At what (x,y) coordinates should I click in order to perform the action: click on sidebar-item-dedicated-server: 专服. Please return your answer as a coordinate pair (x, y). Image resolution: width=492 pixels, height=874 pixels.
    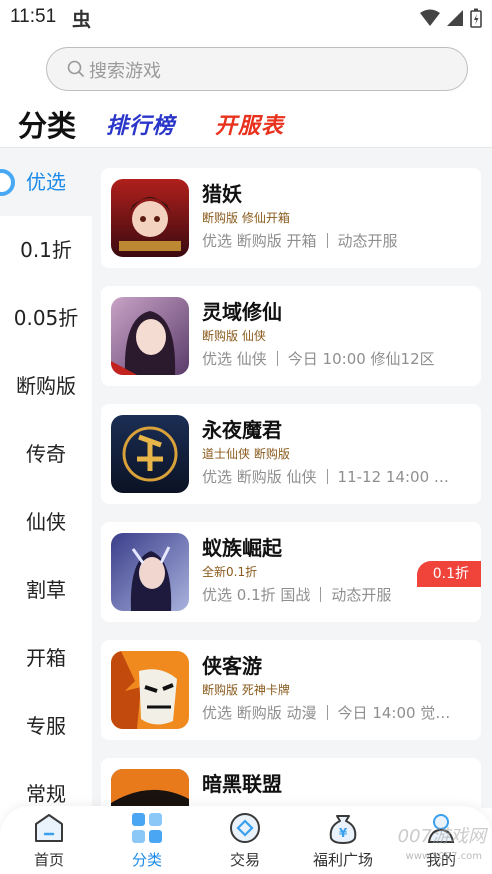
    Looking at the image, I should click on (46, 726).